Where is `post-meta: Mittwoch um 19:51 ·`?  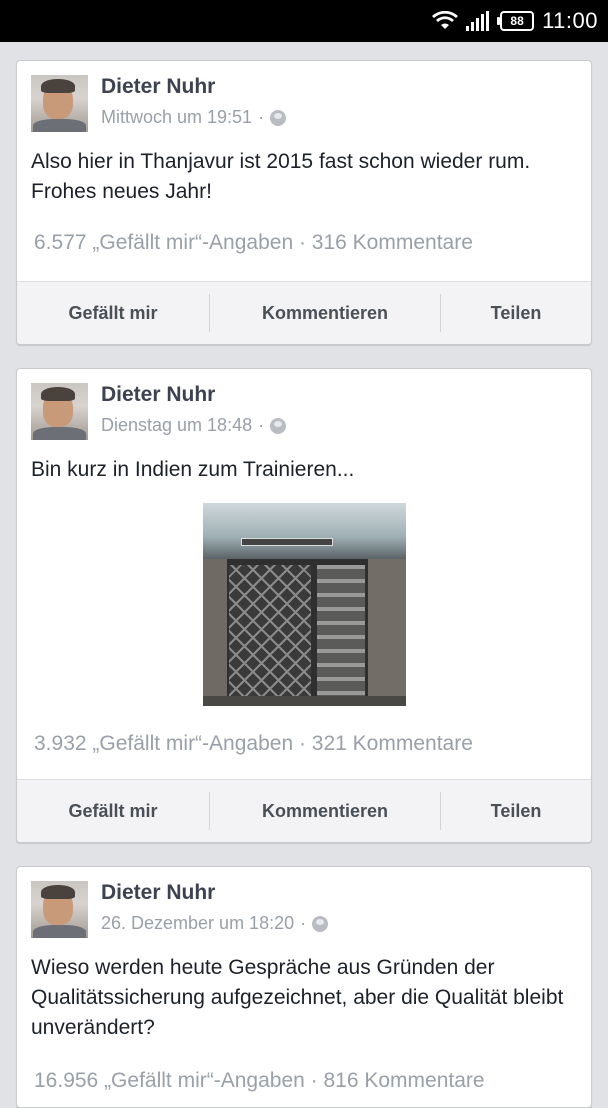
post-meta: Mittwoch um 19:51 · is located at coordinates (194, 117).